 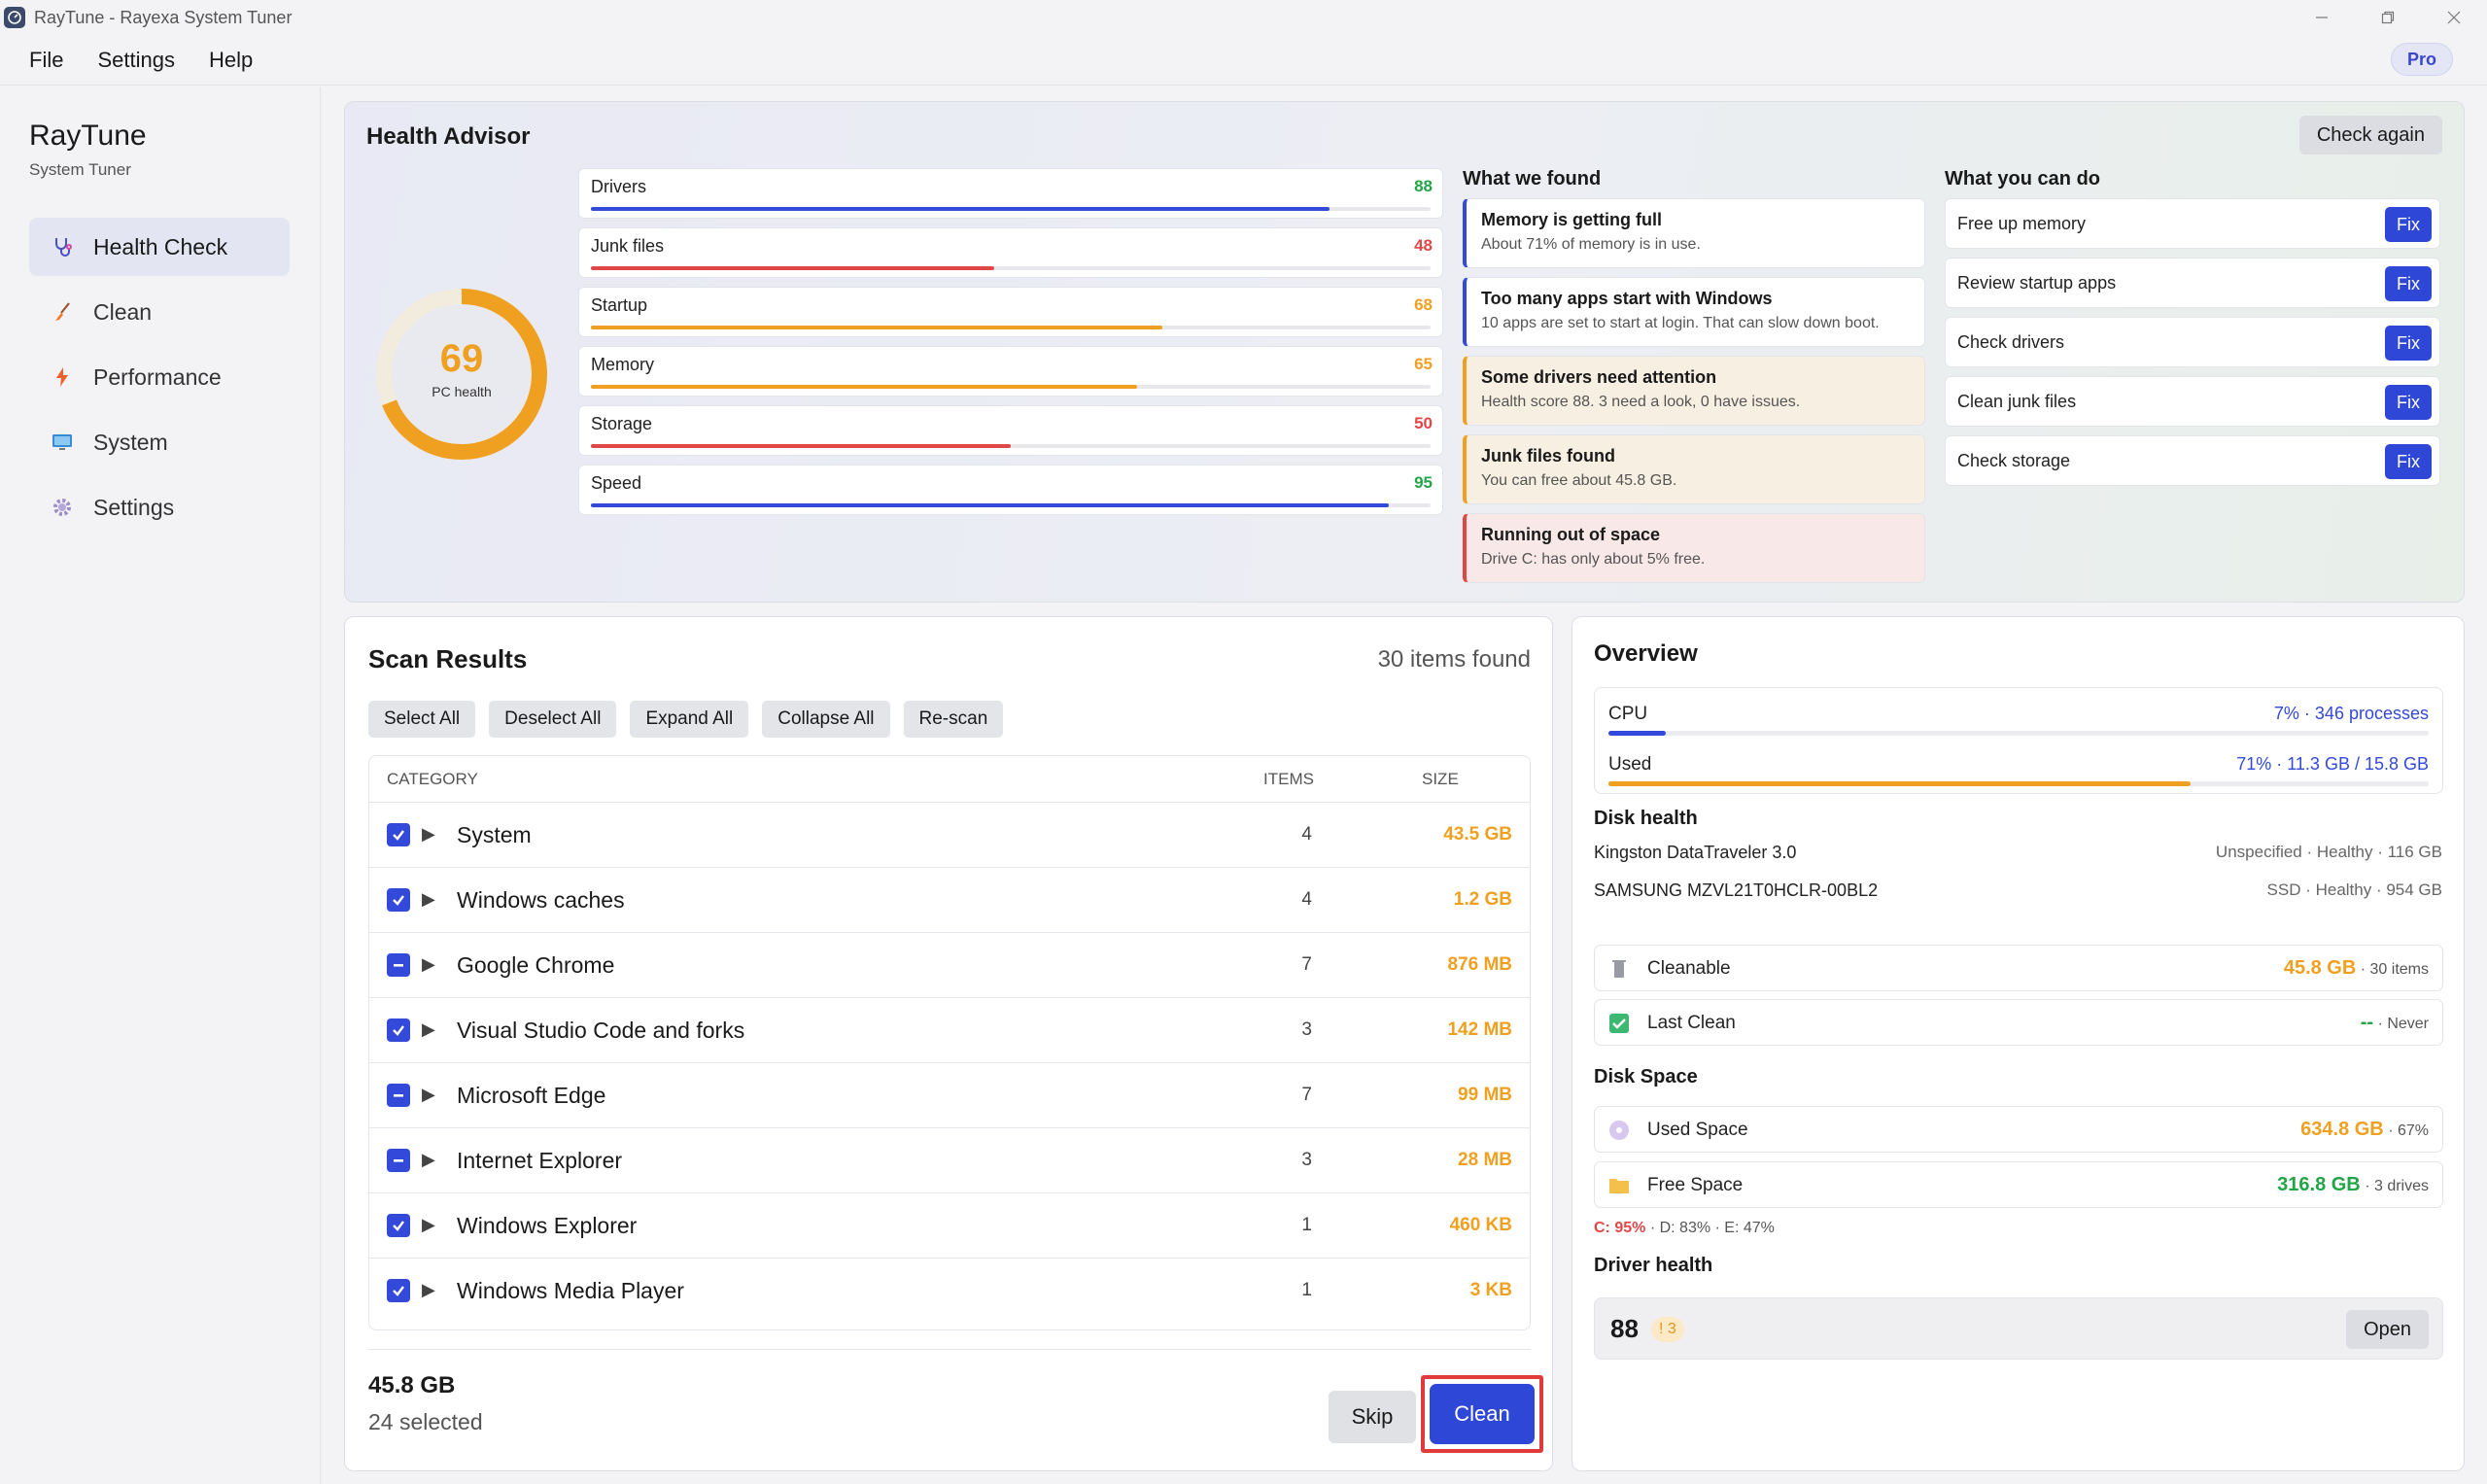 What do you see at coordinates (1423, 423) in the screenshot?
I see `metric-value: 50` at bounding box center [1423, 423].